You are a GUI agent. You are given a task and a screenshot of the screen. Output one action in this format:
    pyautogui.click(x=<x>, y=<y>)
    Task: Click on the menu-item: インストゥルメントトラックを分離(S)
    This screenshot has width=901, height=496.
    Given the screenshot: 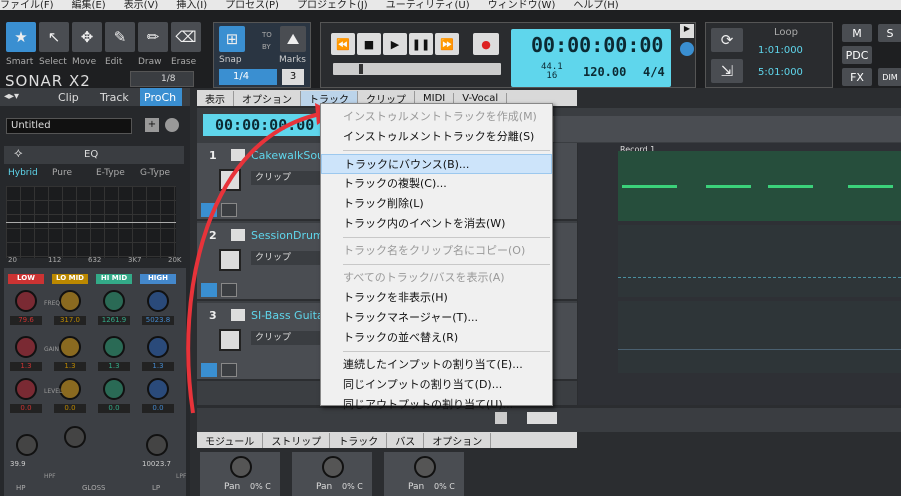 What is the action you would take?
    pyautogui.click(x=436, y=137)
    